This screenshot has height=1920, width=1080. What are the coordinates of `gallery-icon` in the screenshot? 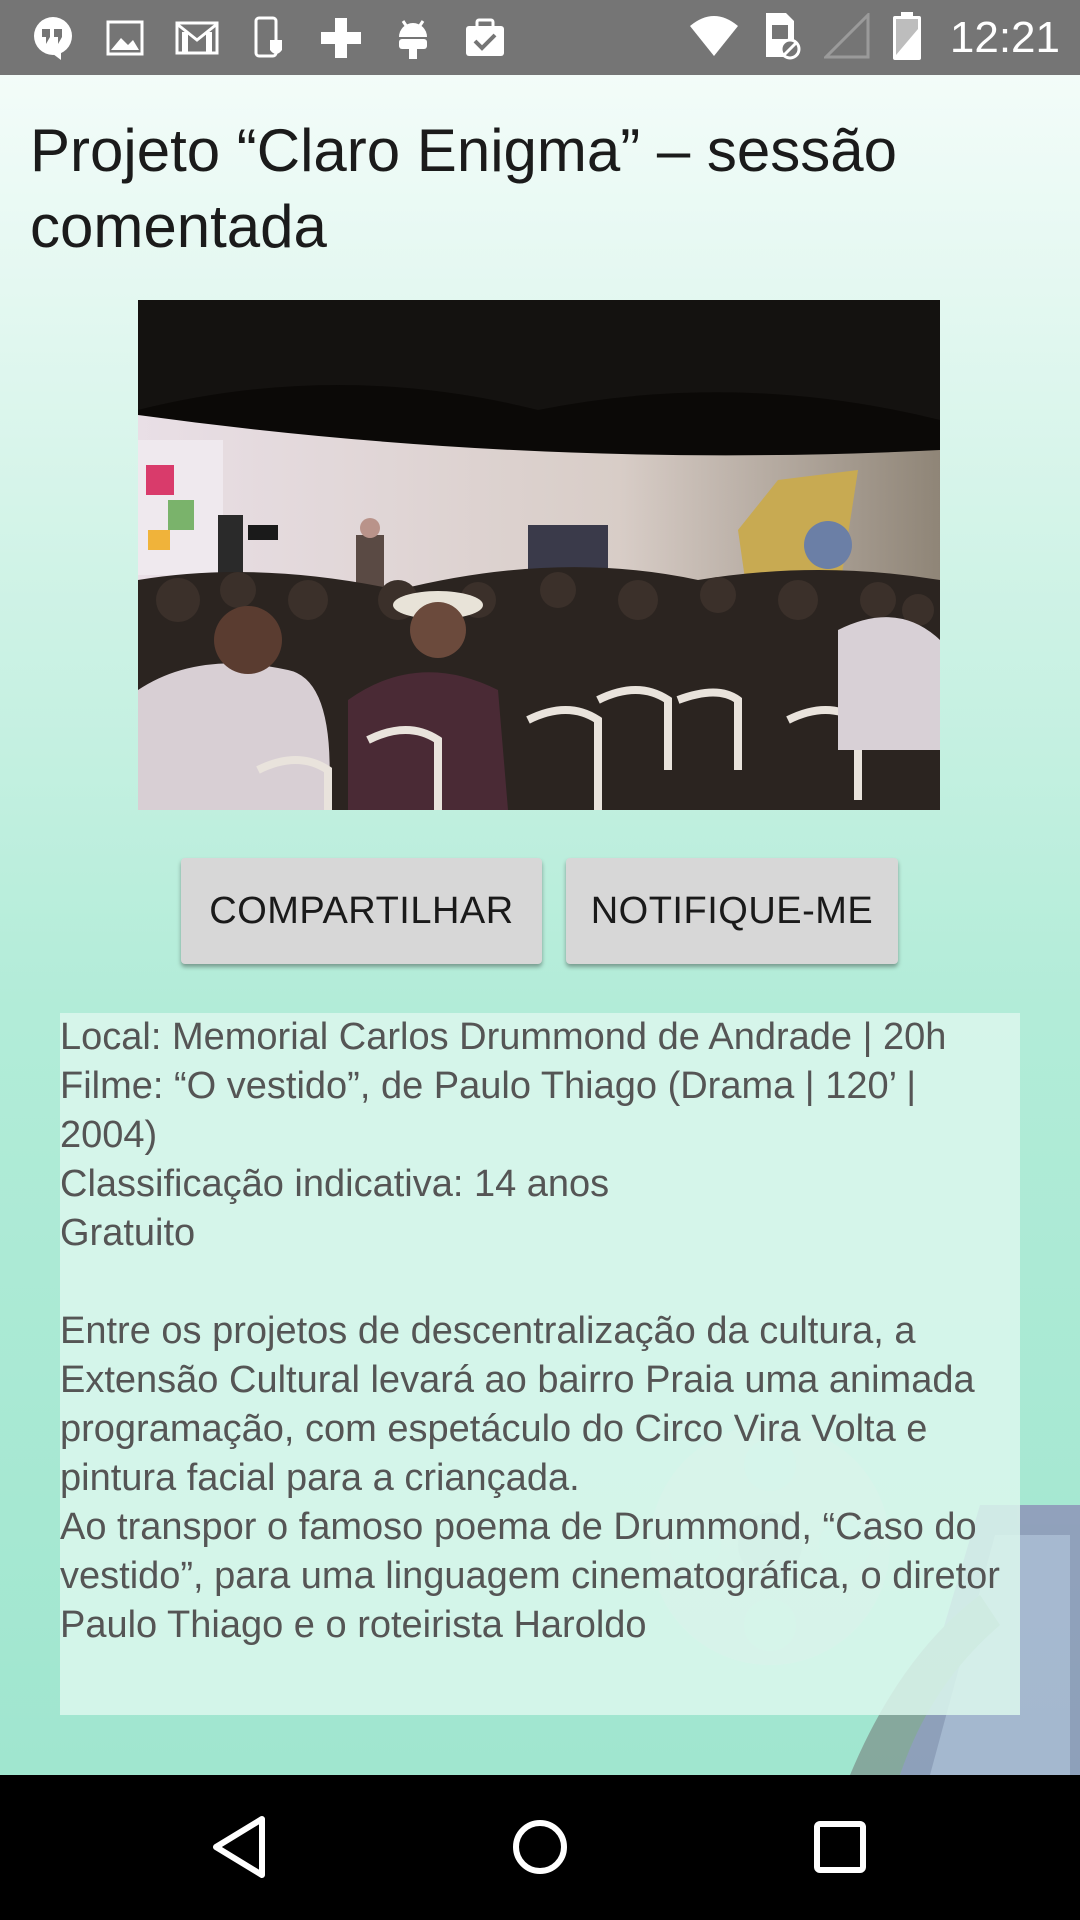 It's located at (125, 38).